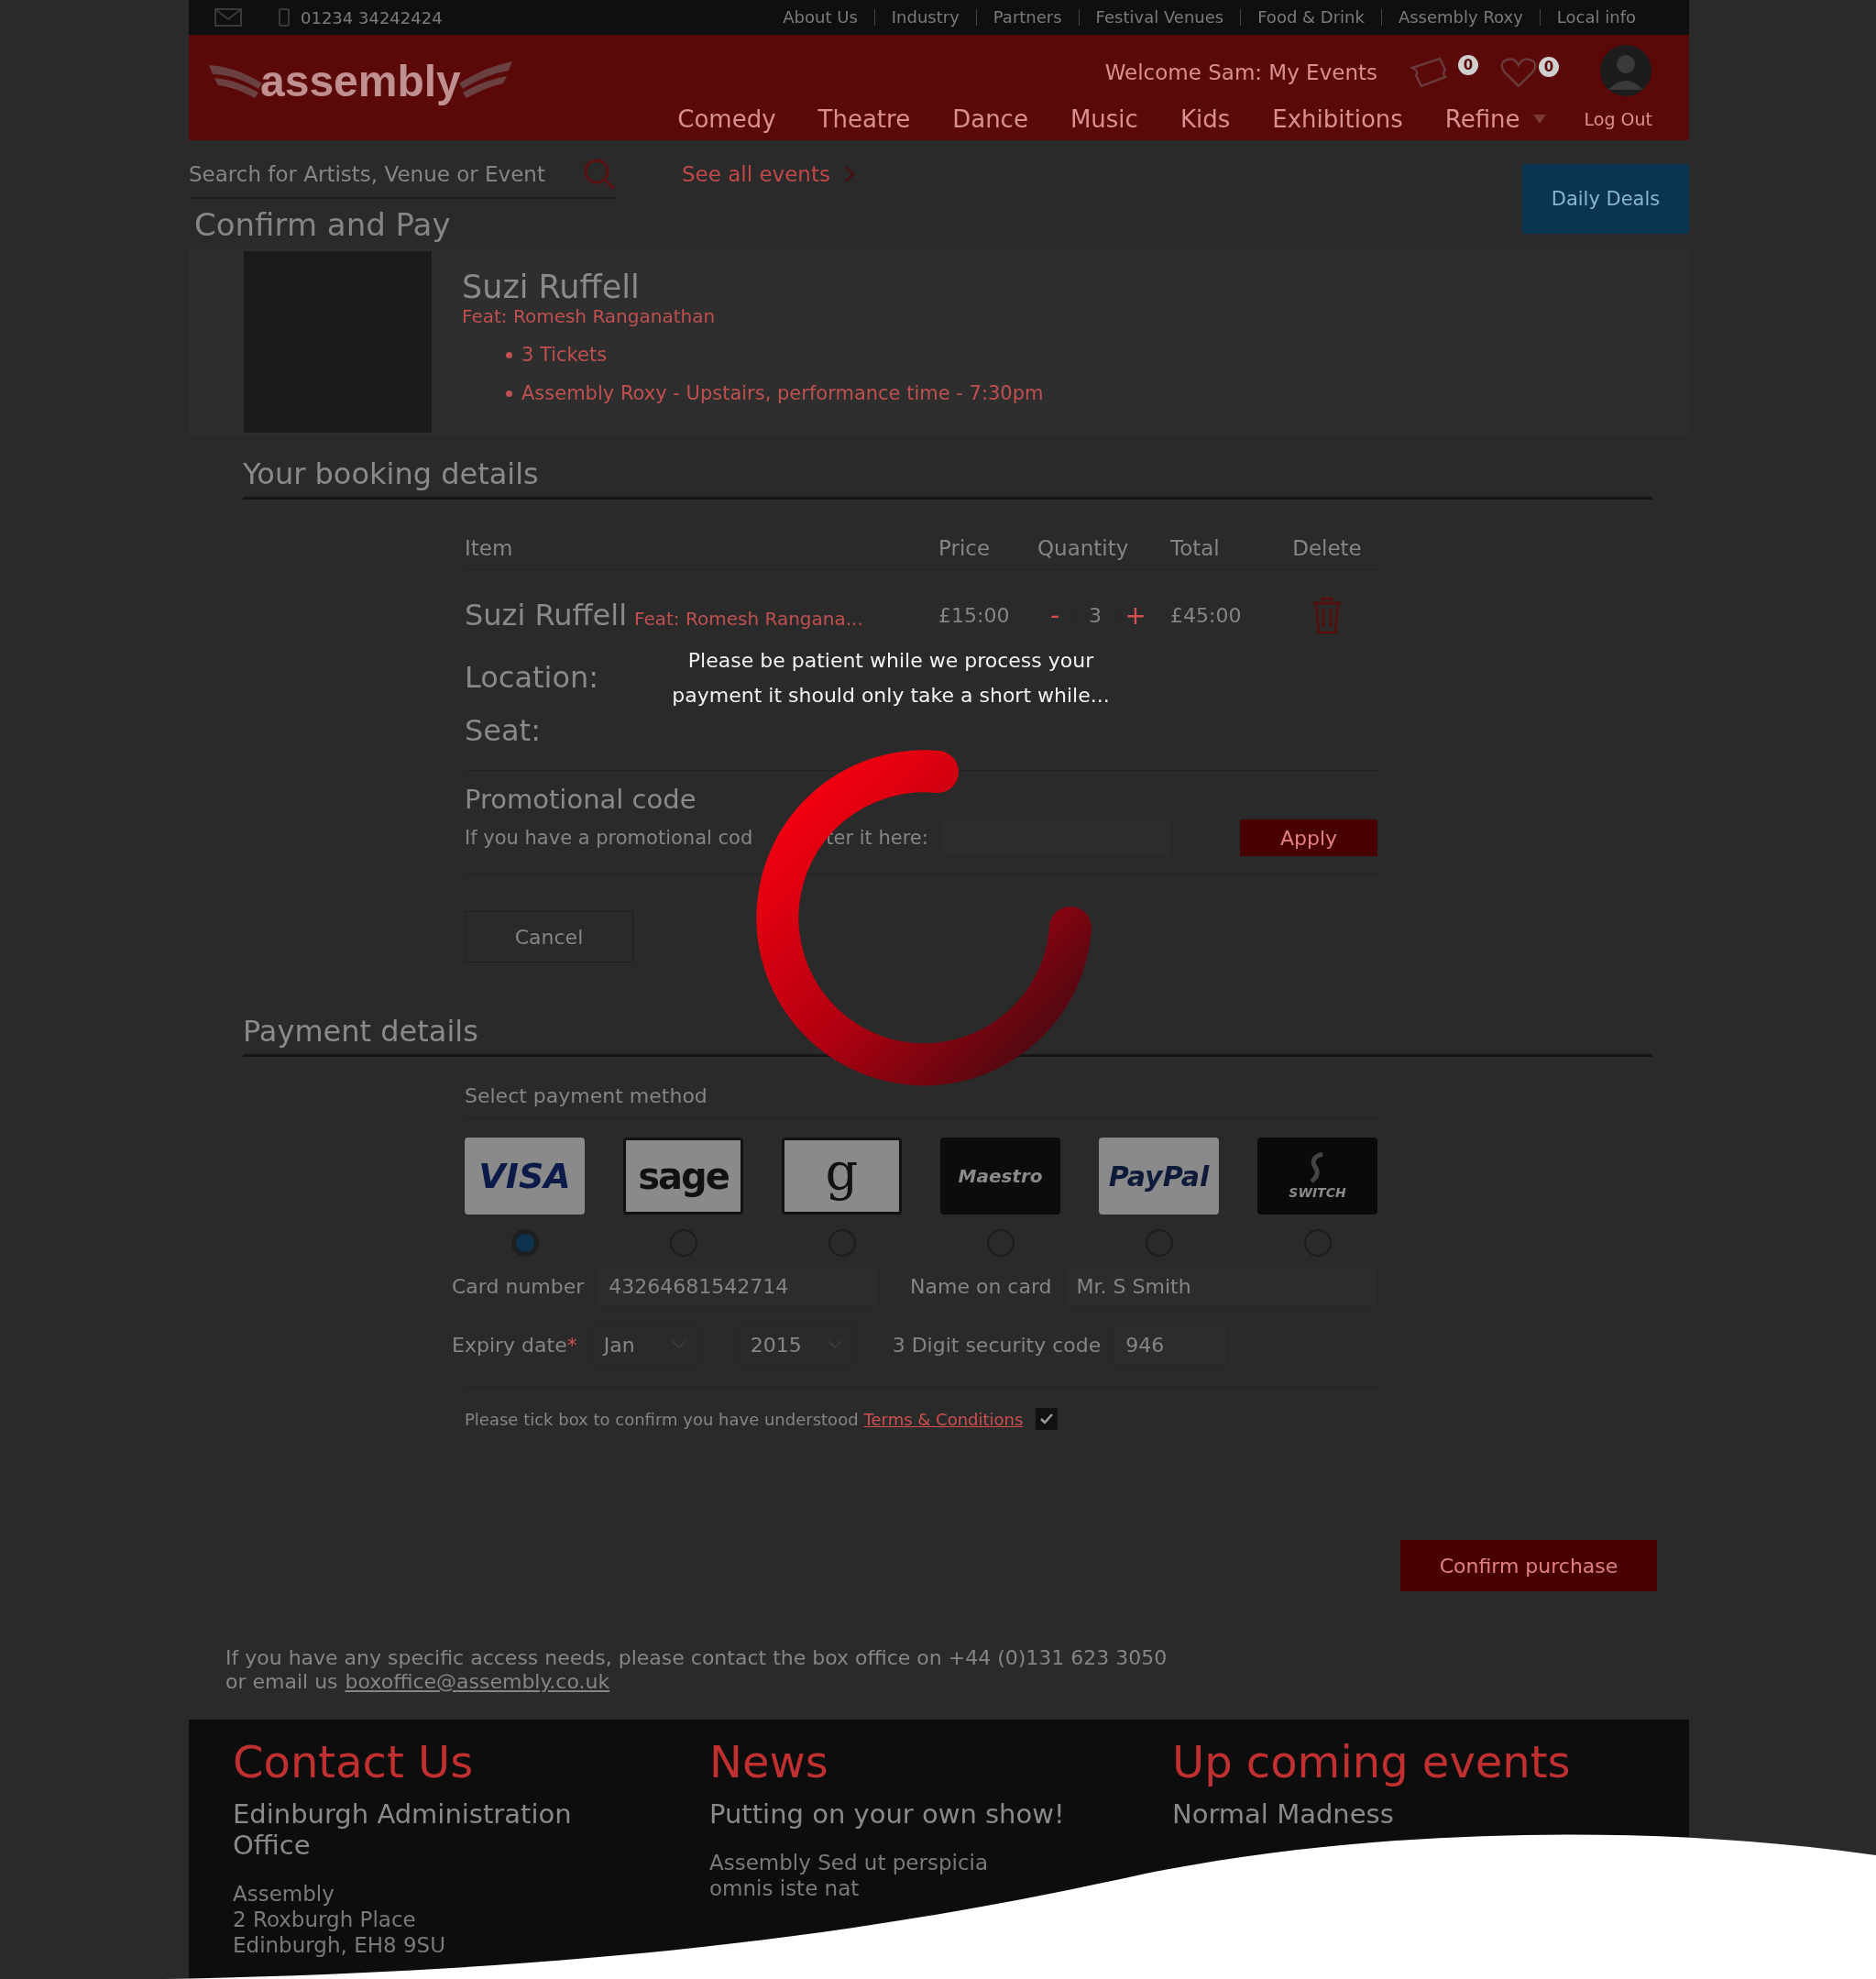 The height and width of the screenshot is (1979, 1876). Describe the element at coordinates (1605, 199) in the screenshot. I see `daily-deals-button: Daily Deals` at that location.